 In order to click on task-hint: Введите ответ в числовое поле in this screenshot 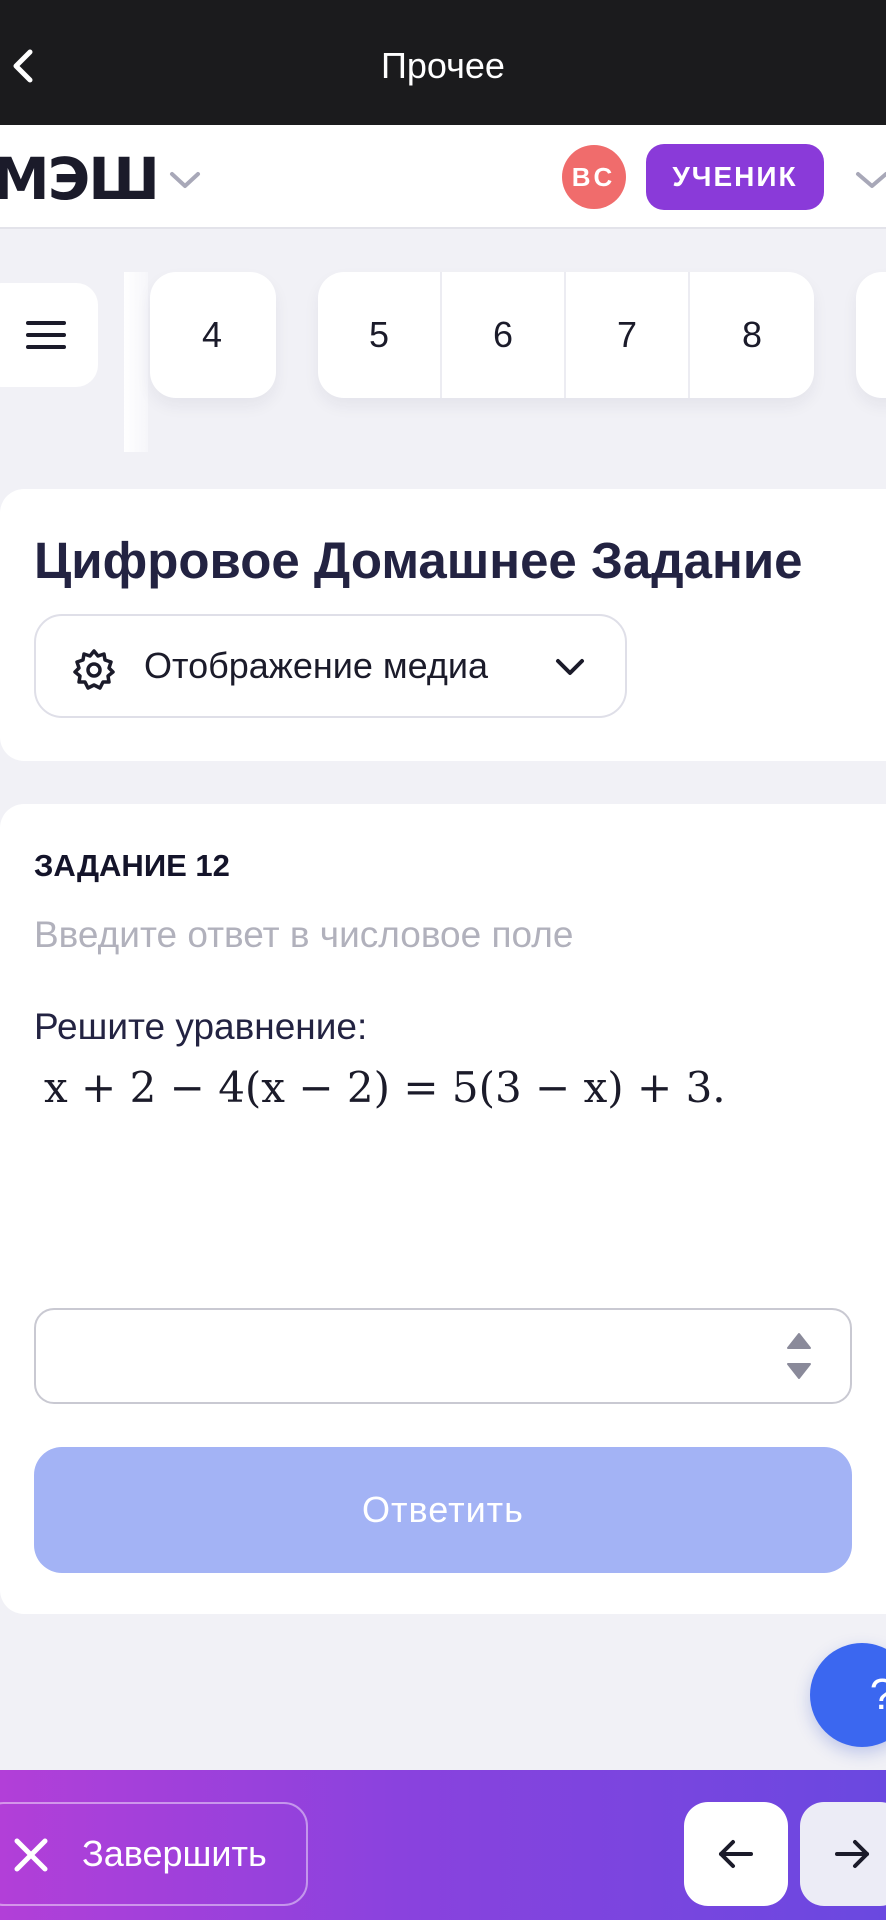, I will do `click(304, 934)`.